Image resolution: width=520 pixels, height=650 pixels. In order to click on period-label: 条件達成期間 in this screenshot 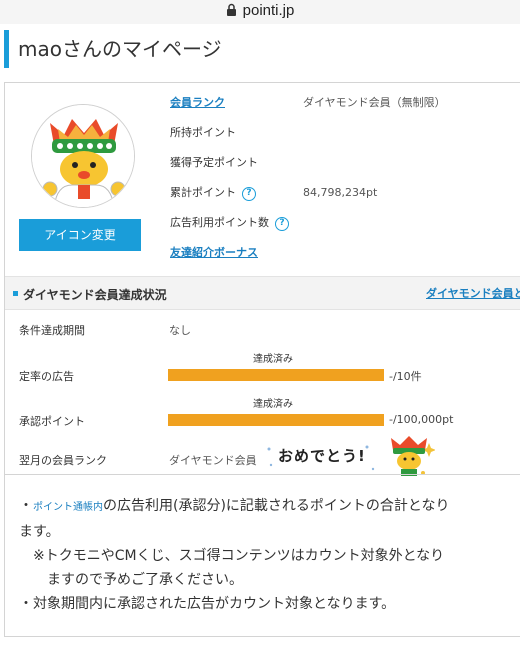, I will do `click(52, 330)`.